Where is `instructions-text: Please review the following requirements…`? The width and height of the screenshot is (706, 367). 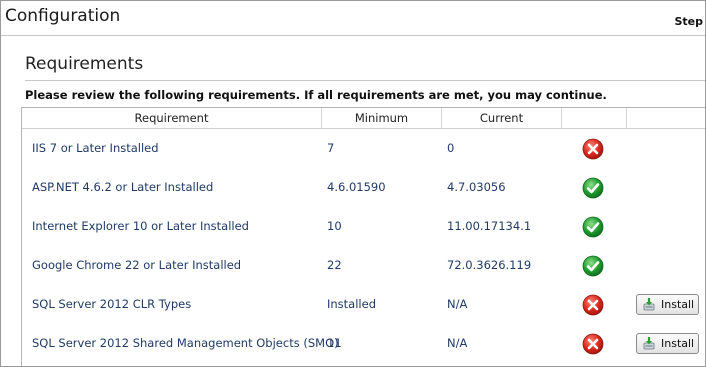 instructions-text: Please review the following requirements… is located at coordinates (316, 95).